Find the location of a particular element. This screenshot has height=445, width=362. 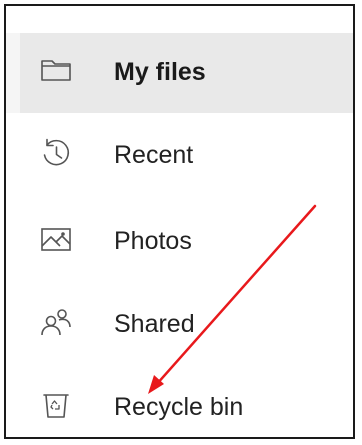

nav-item-label: Photos is located at coordinates (153, 241).